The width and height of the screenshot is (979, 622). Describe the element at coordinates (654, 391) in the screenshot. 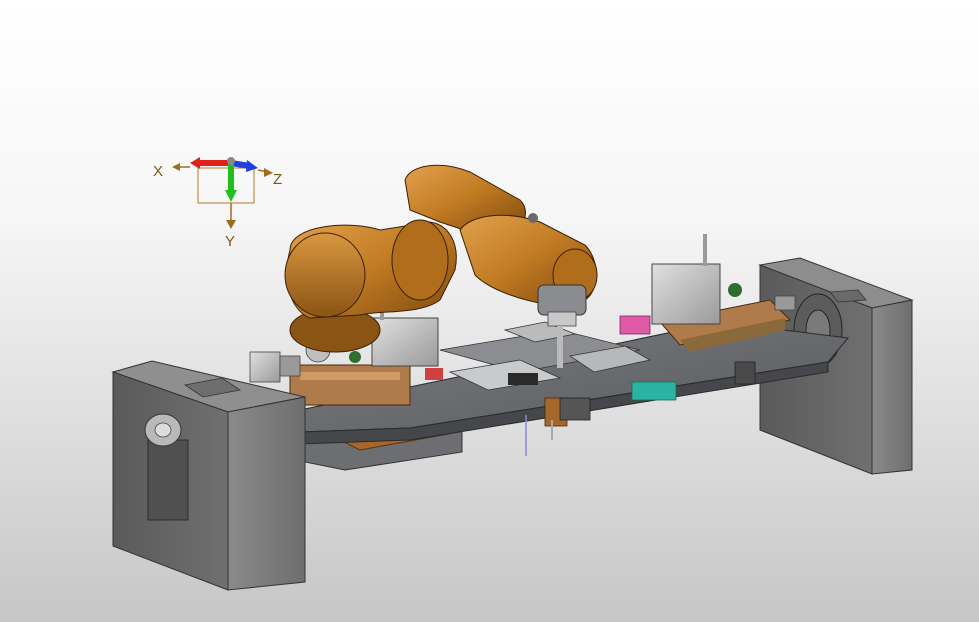

I see `teal-connector` at that location.